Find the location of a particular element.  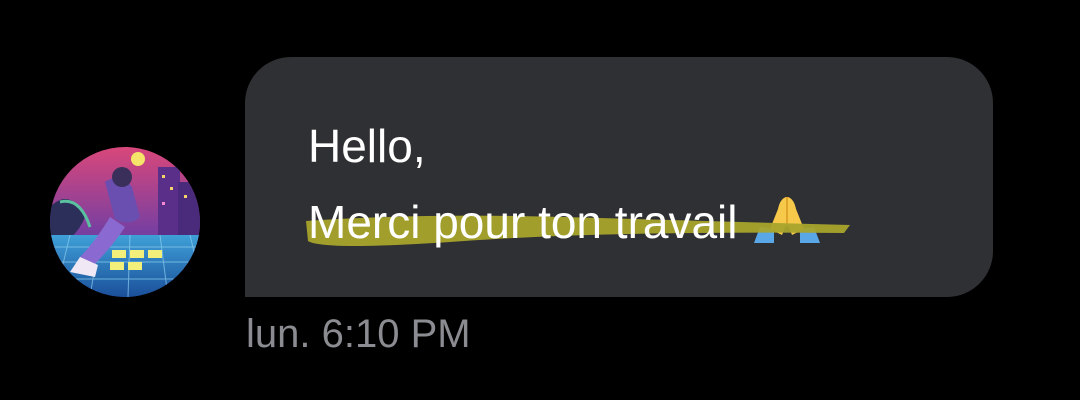

message-timestamp: lun. 6:10 PM is located at coordinates (358, 334).